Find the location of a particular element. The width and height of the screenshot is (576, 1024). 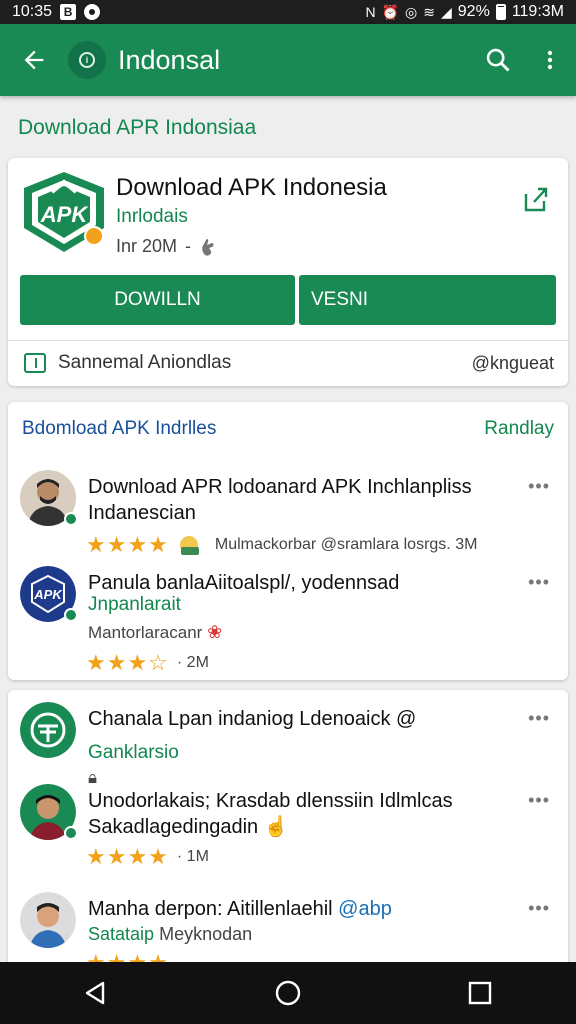

flower-icon: ❀ is located at coordinates (215, 632).